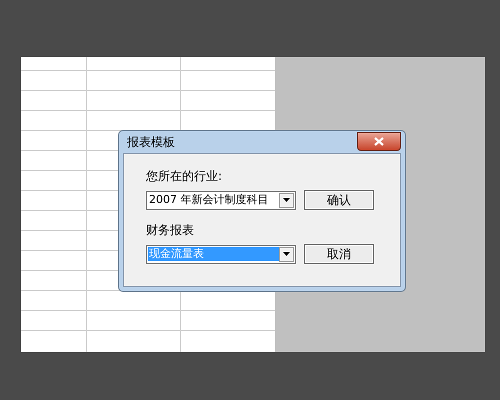 The width and height of the screenshot is (500, 400). I want to click on dropdown-field: 2007 年新会计制度科目, so click(221, 200).